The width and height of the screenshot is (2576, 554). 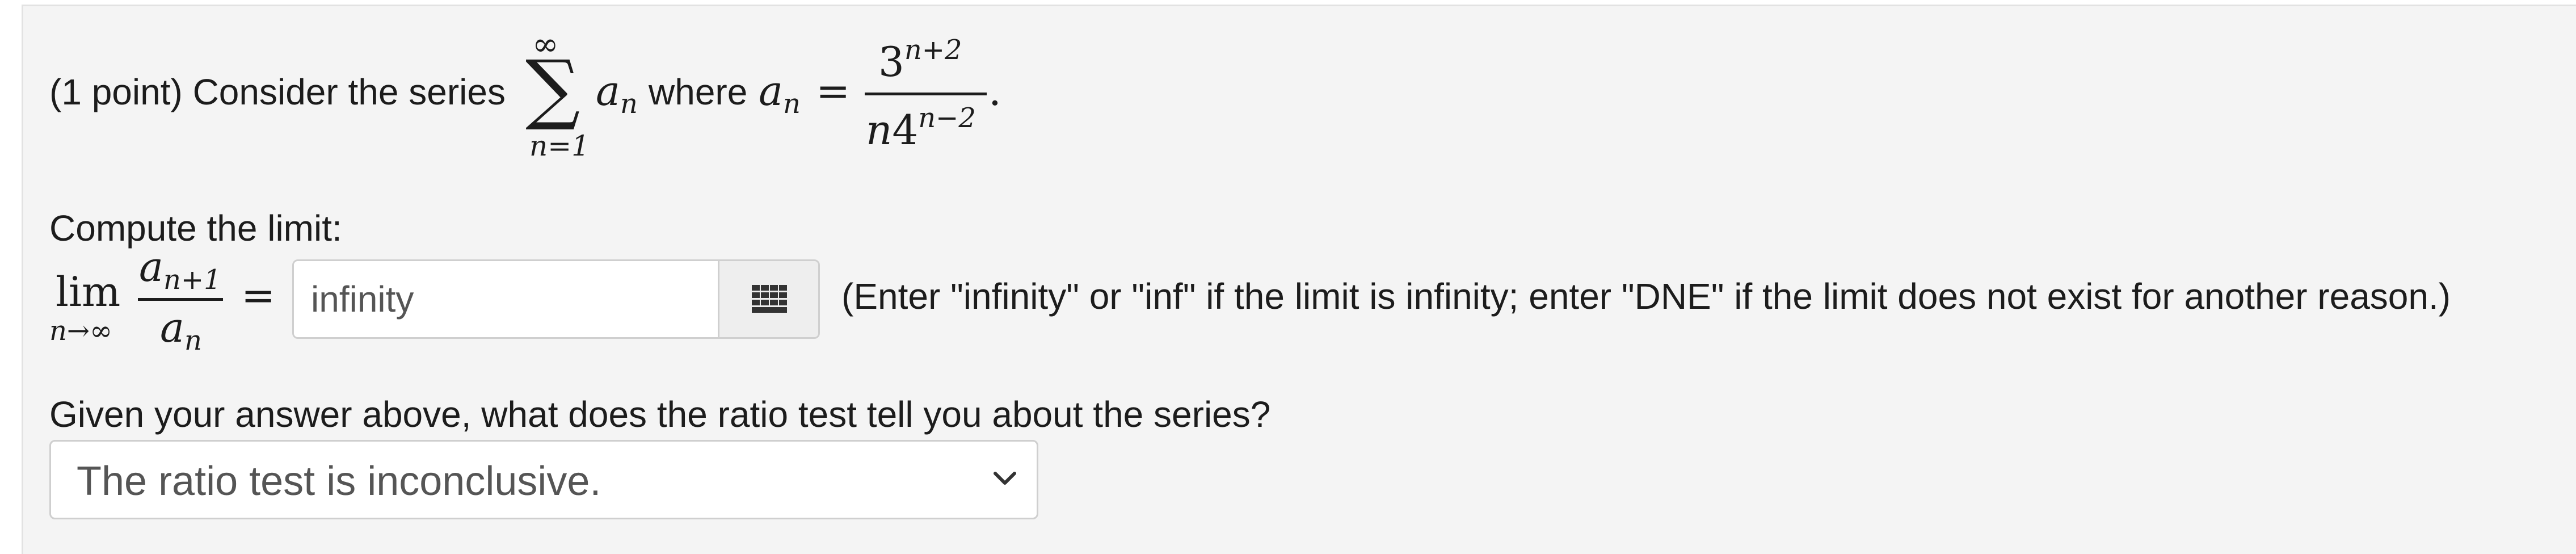 I want to click on lim-subscript: n→∞, so click(x=81, y=331).